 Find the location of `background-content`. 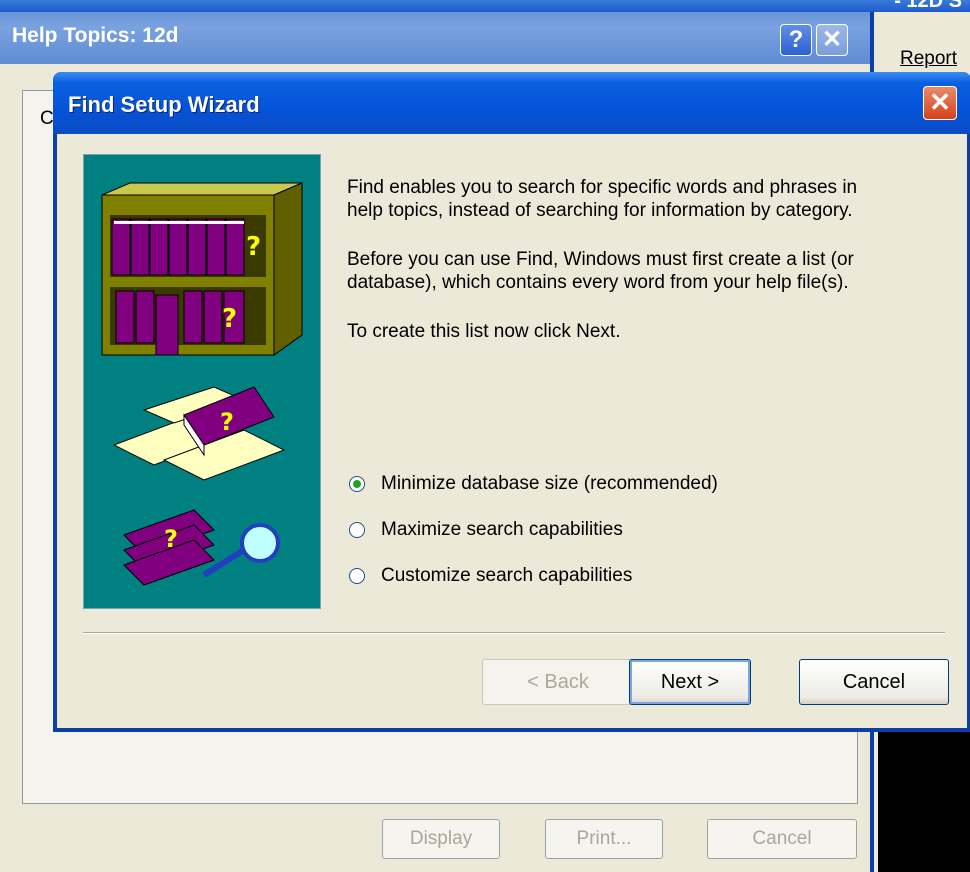

background-content is located at coordinates (924, 801).